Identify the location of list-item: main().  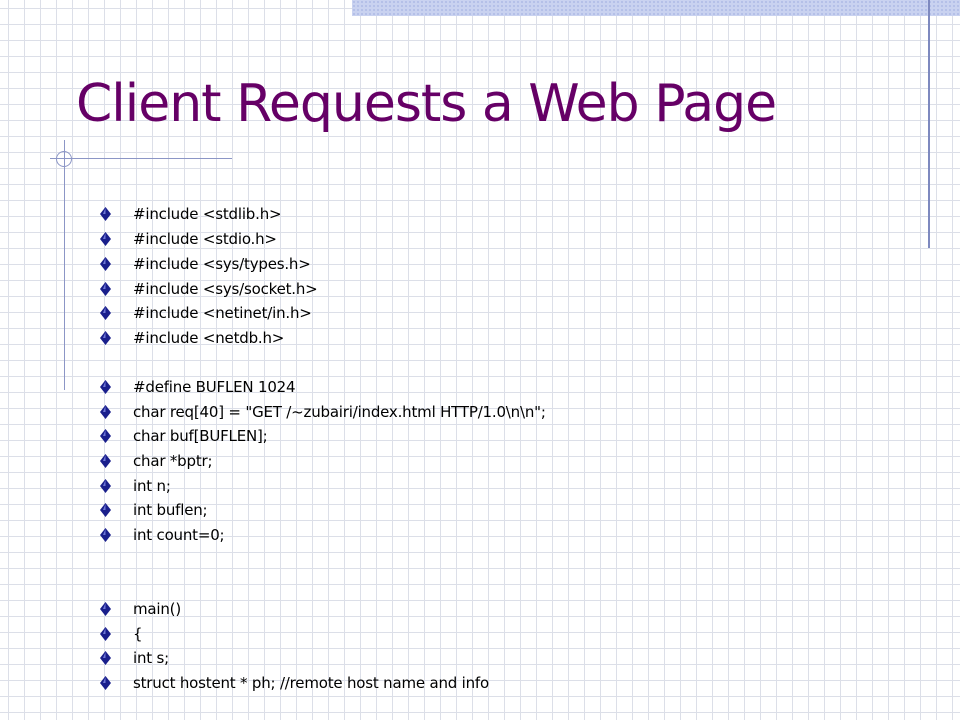
(140, 609).